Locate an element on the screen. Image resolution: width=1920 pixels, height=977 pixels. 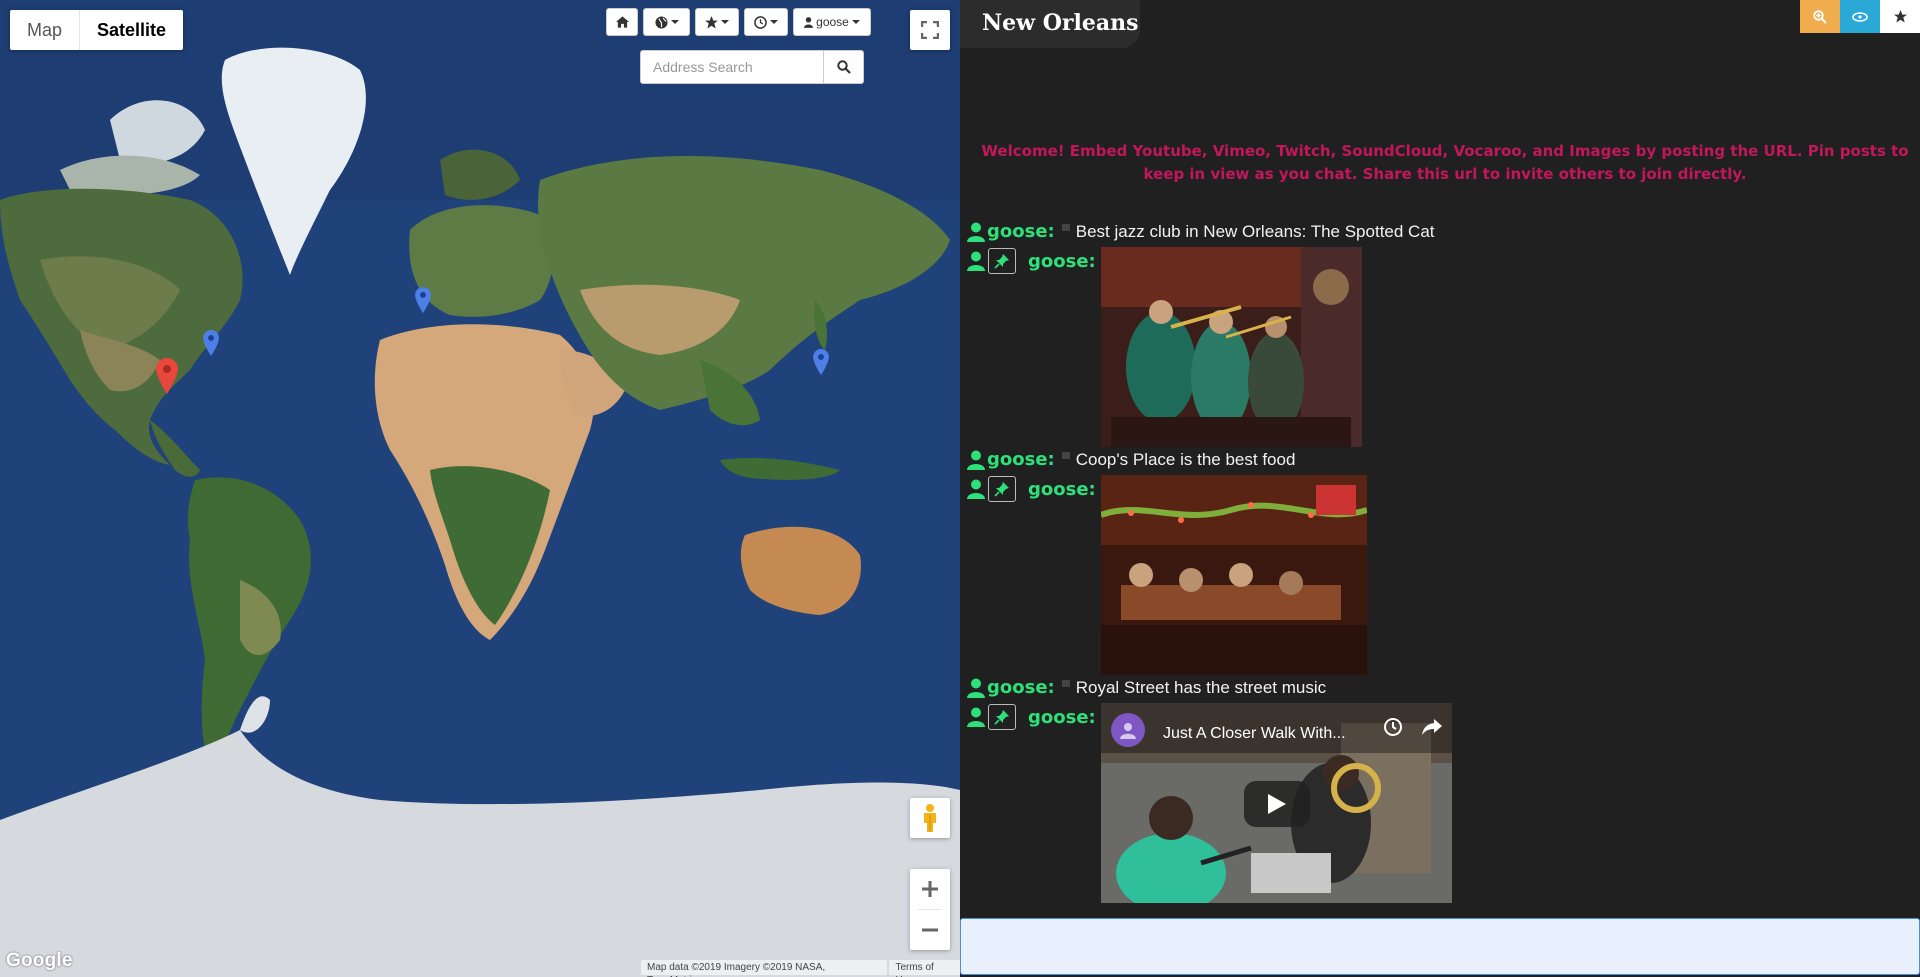
address-search-button is located at coordinates (844, 67).